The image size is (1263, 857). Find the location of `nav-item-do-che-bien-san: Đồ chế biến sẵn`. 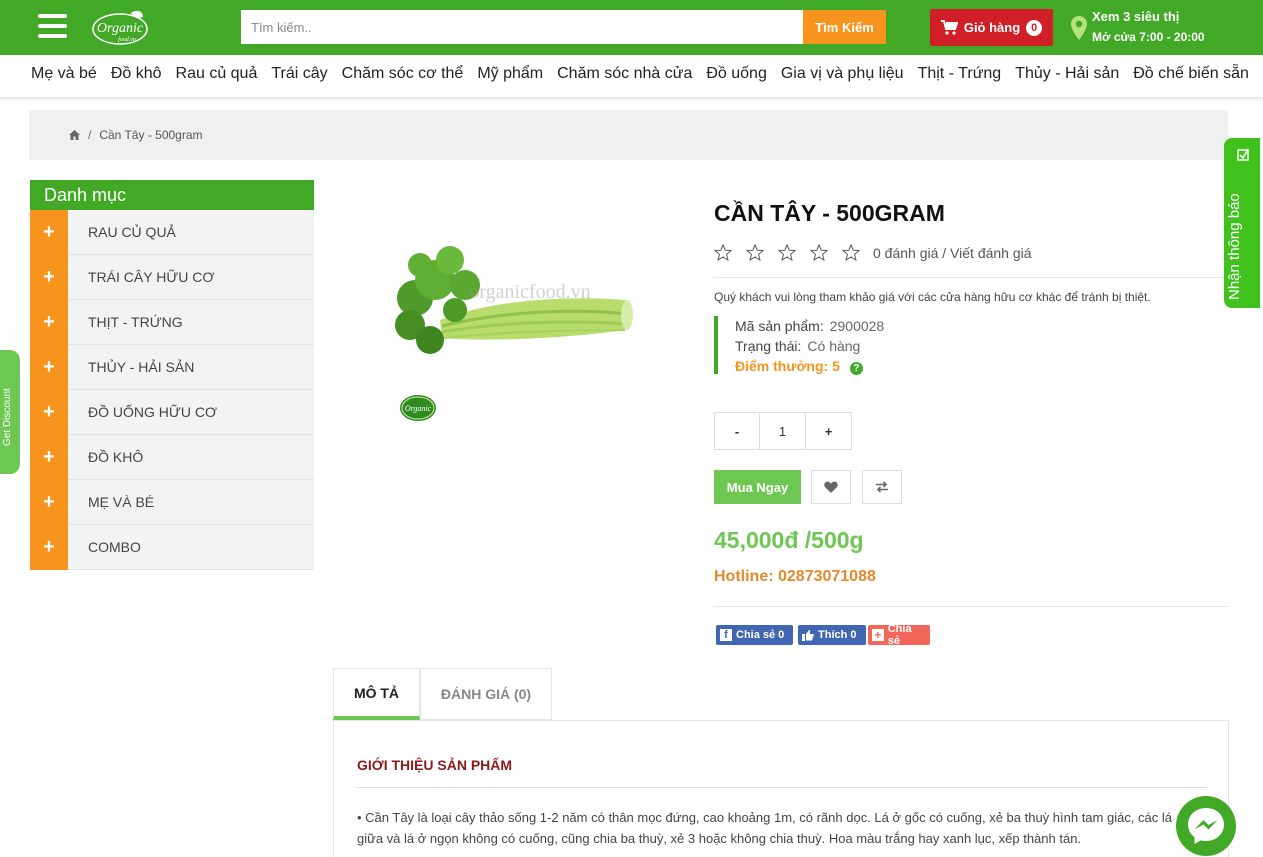

nav-item-do-che-bien-san: Đồ chế biến sẵn is located at coordinates (1191, 74).